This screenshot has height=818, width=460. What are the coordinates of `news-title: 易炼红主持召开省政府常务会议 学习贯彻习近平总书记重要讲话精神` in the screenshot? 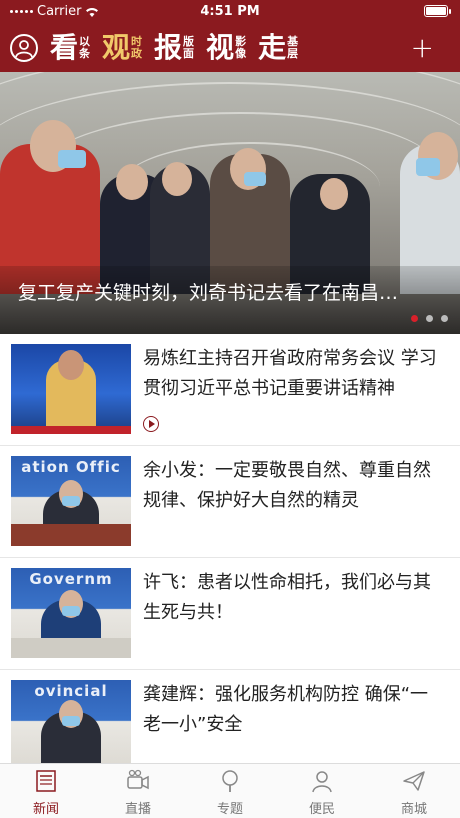 It's located at (290, 373).